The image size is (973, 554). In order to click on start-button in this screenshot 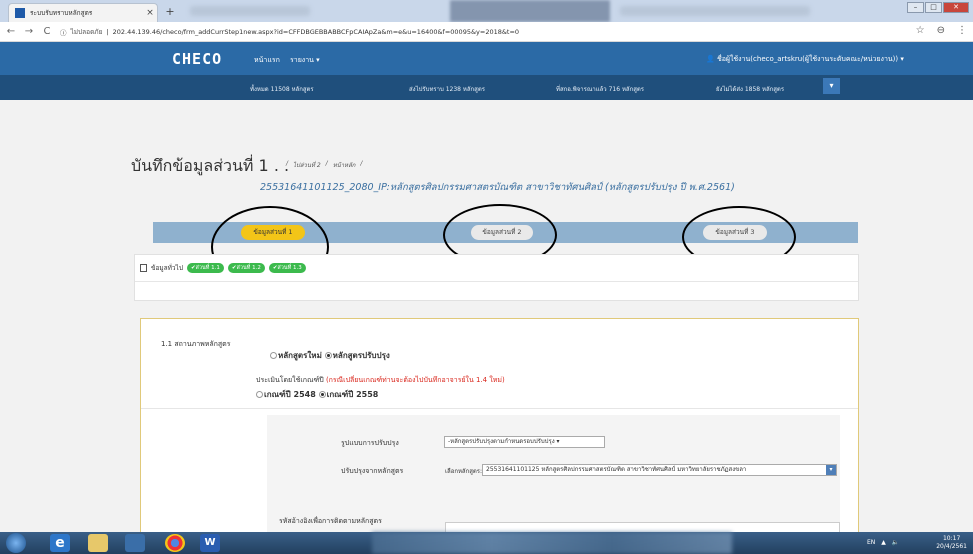, I will do `click(16, 543)`.